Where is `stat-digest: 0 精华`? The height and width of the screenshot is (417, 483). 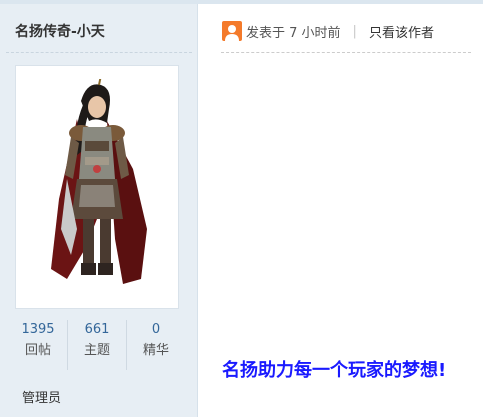 stat-digest: 0 精华 is located at coordinates (156, 345).